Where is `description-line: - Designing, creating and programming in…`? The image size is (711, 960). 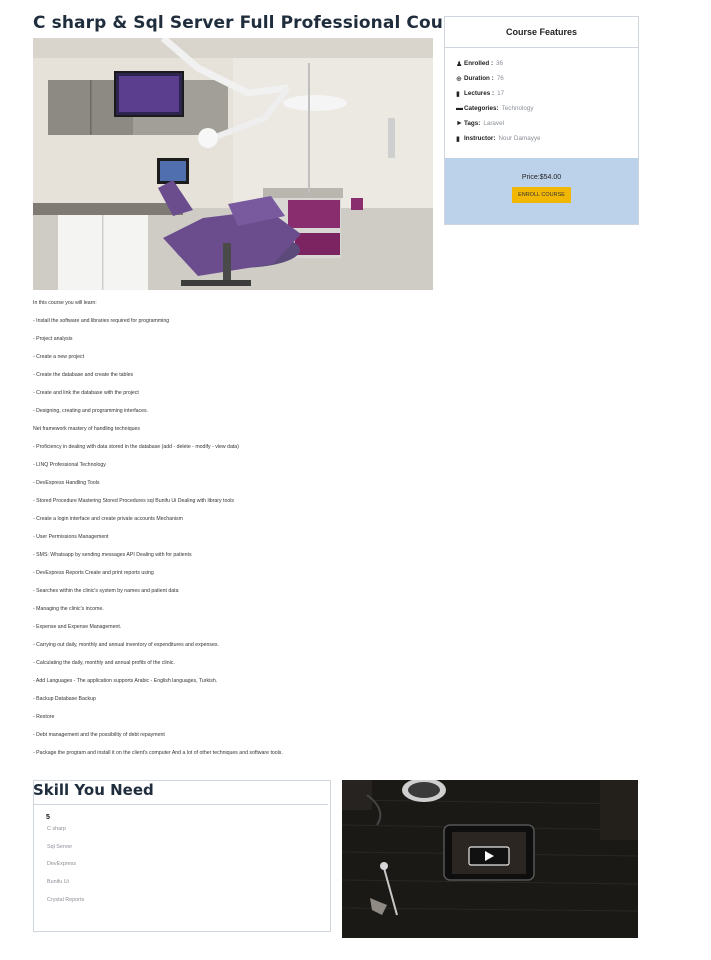 description-line: - Designing, creating and programming in… is located at coordinates (91, 411).